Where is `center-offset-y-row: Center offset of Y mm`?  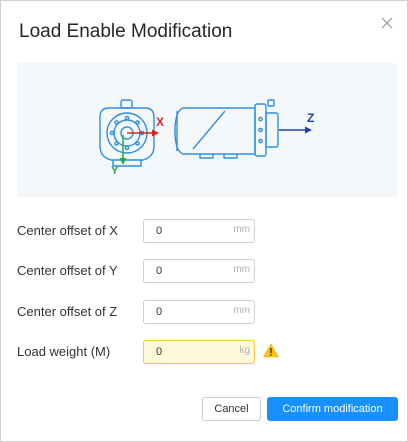 center-offset-y-row: Center offset of Y mm is located at coordinates (207, 271).